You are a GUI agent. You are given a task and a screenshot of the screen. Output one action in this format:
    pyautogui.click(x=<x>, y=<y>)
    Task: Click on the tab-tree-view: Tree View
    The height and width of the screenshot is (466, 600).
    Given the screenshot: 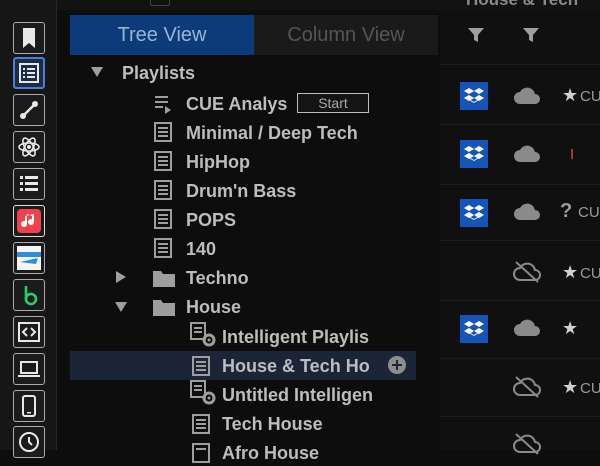 What is the action you would take?
    pyautogui.click(x=162, y=35)
    